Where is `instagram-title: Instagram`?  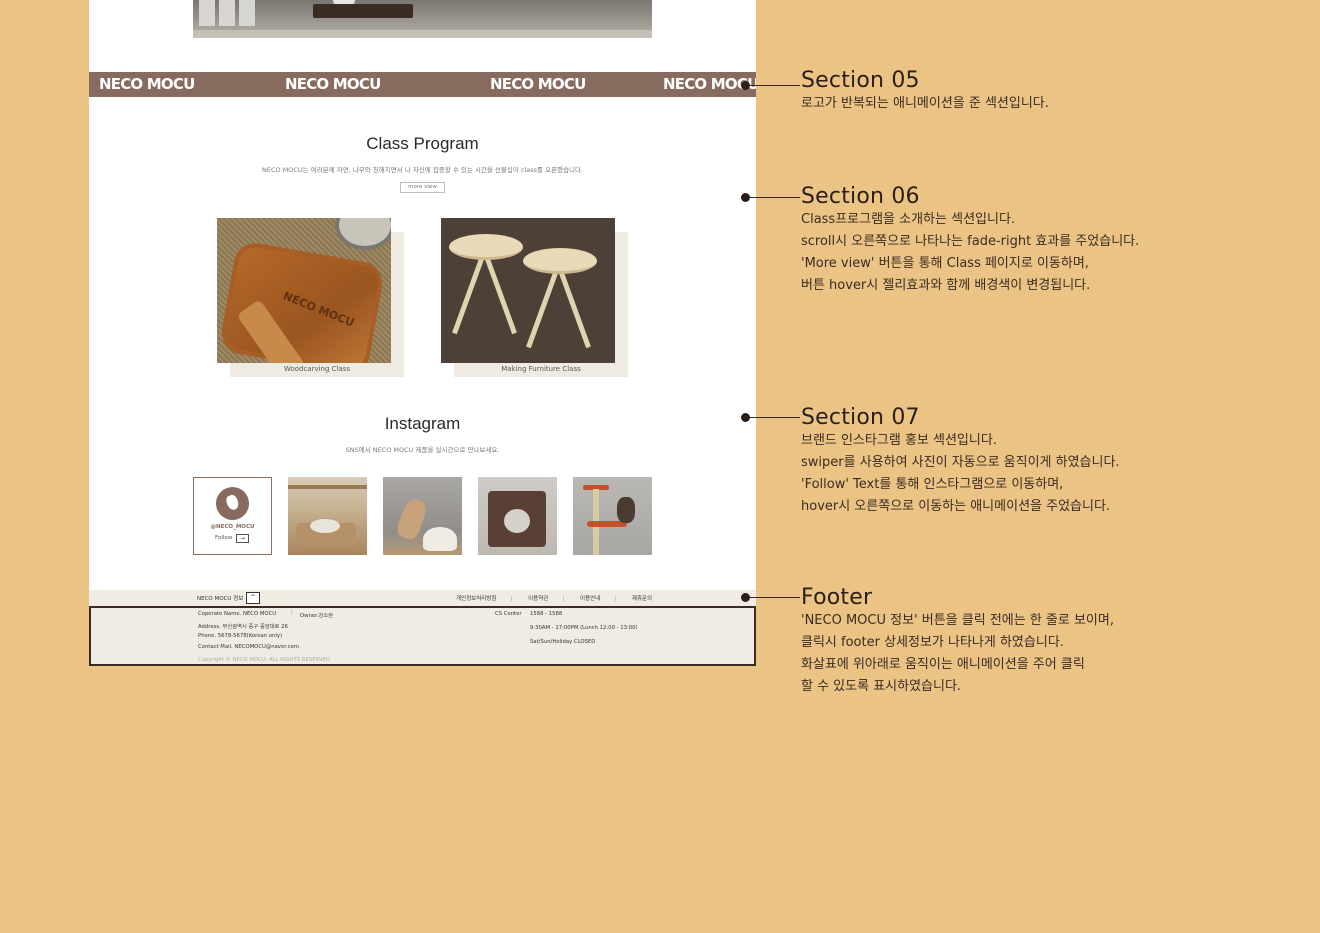 instagram-title: Instagram is located at coordinates (422, 423).